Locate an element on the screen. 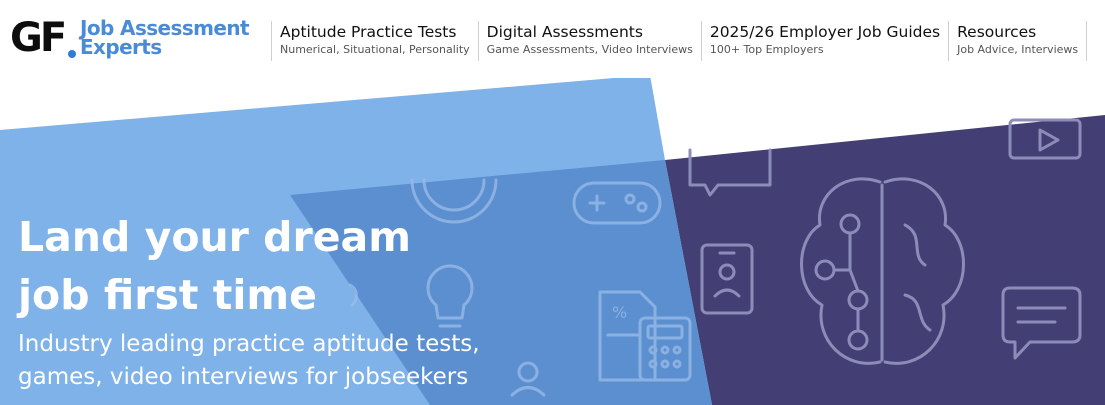 The image size is (1105, 405). nav-item-subtitle: Game Assessments, Video Interviews is located at coordinates (589, 49).